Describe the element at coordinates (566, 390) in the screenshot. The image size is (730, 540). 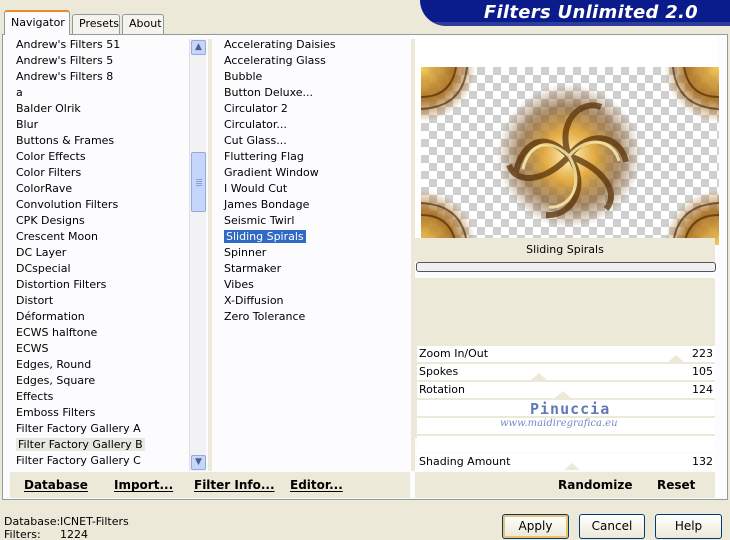
I see `parameter-slider: Rotation 124` at that location.